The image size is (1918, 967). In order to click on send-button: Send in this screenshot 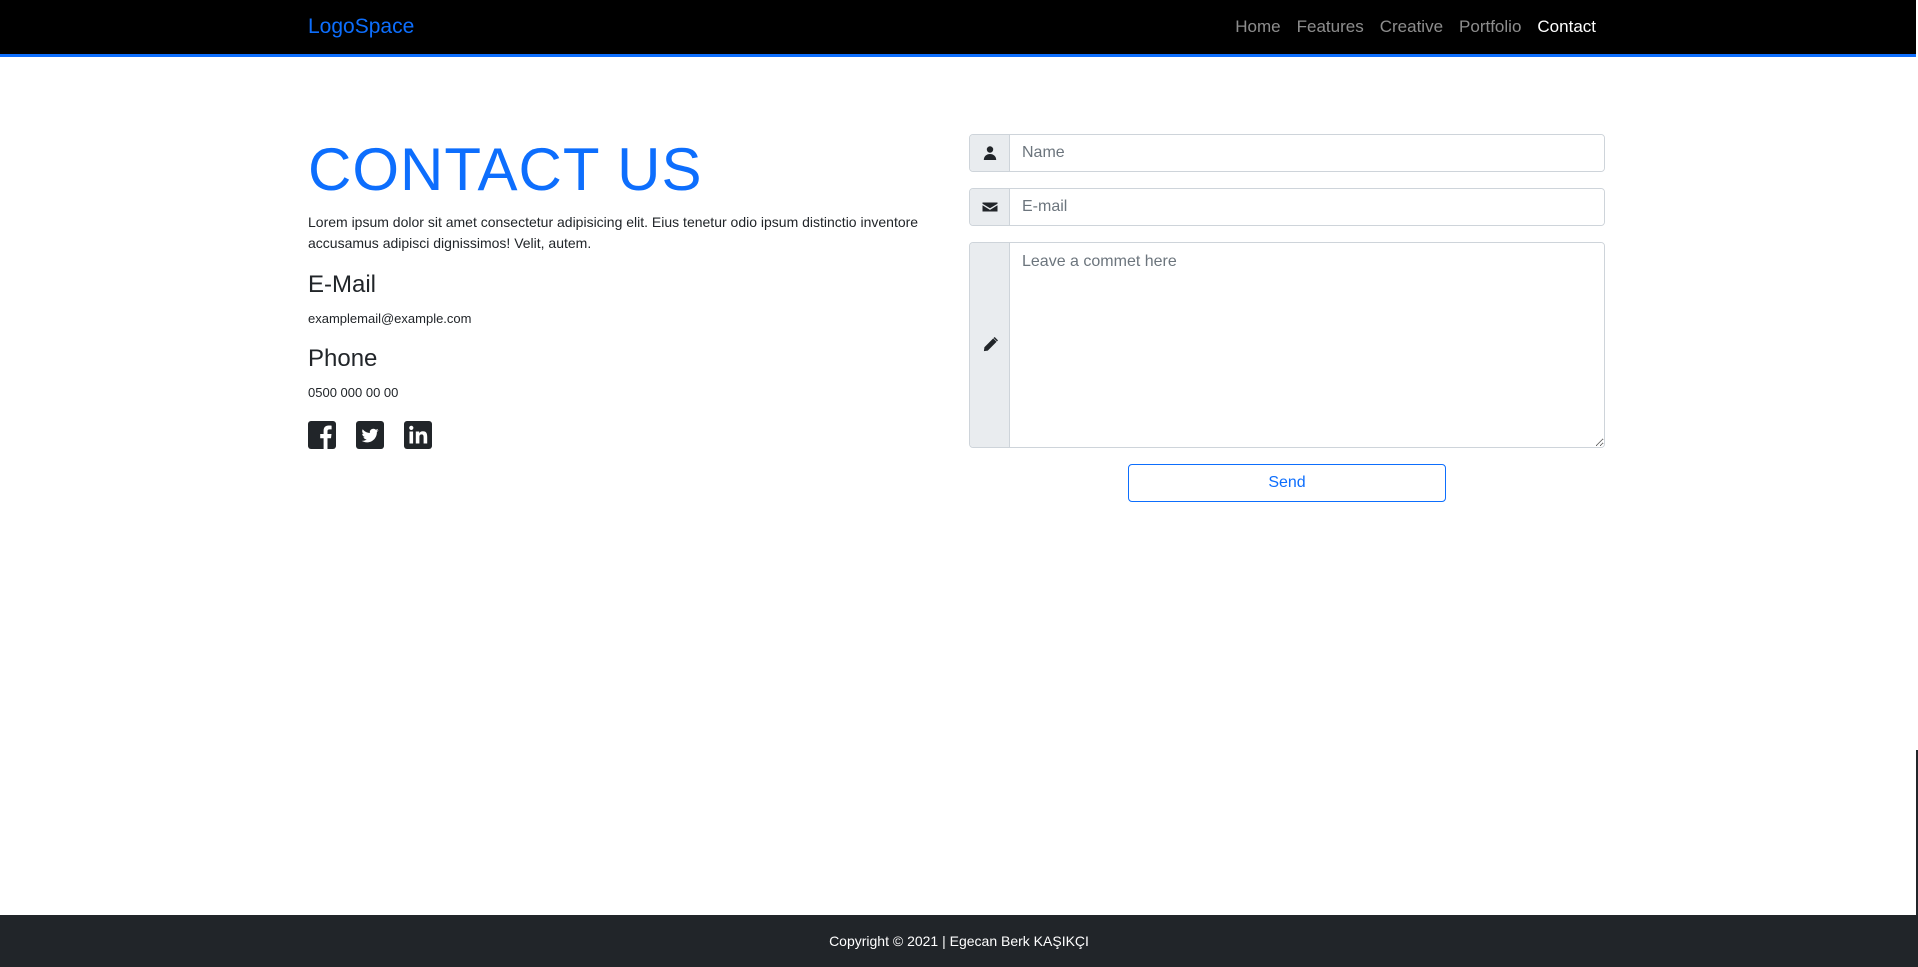, I will do `click(1287, 483)`.